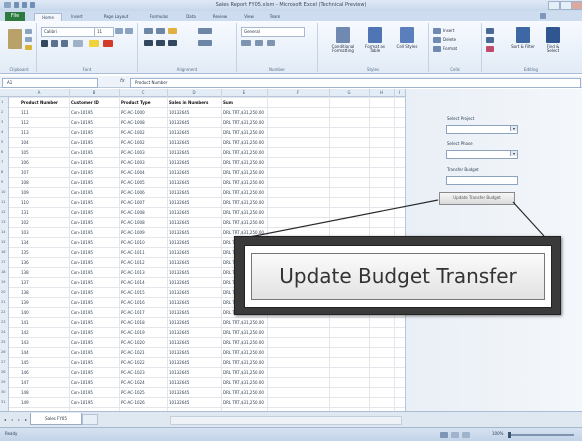  What do you see at coordinates (244, 93) in the screenshot?
I see `column-header: E` at bounding box center [244, 93].